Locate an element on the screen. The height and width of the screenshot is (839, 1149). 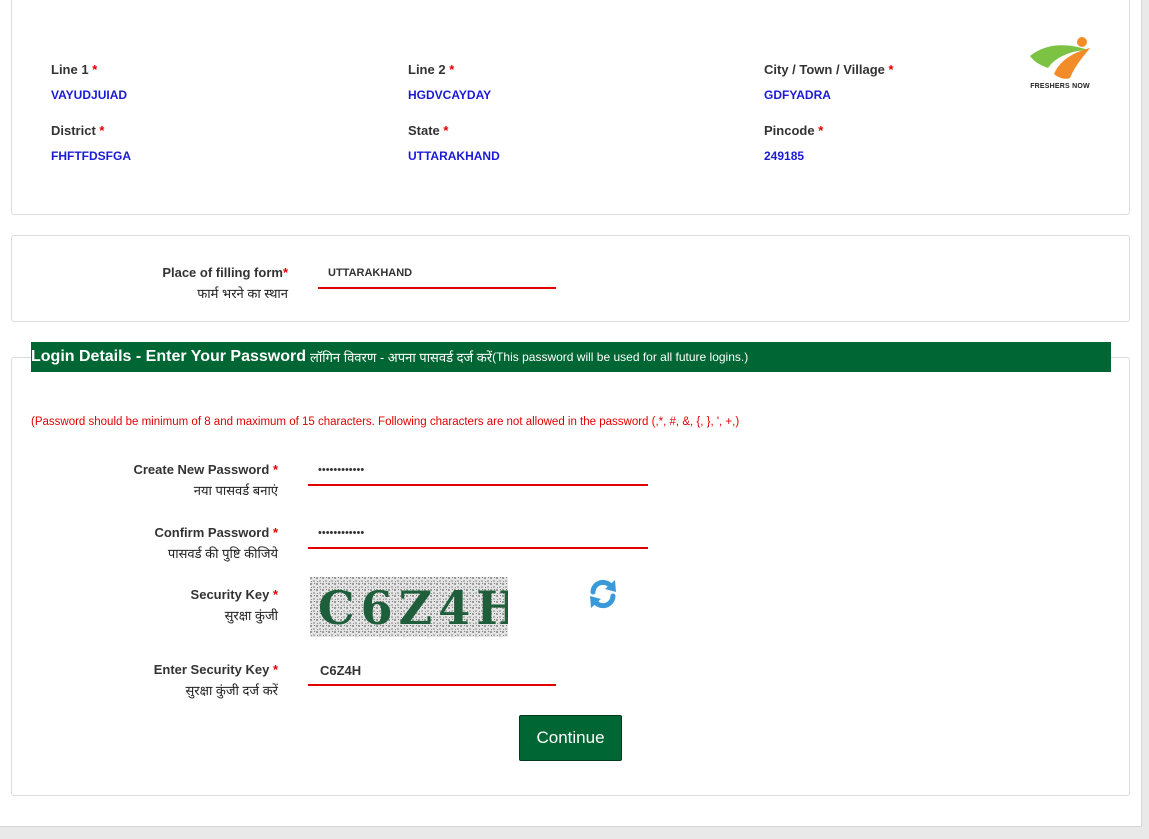
captcha-text: C6Z4H is located at coordinates (413, 608).